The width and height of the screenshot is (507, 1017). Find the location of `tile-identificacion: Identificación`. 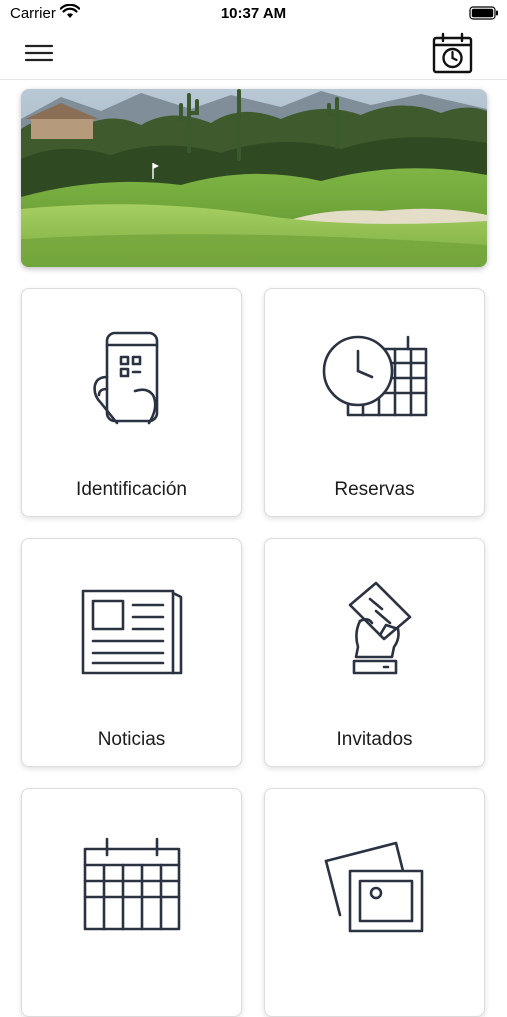

tile-identificacion: Identificación is located at coordinates (131, 402).